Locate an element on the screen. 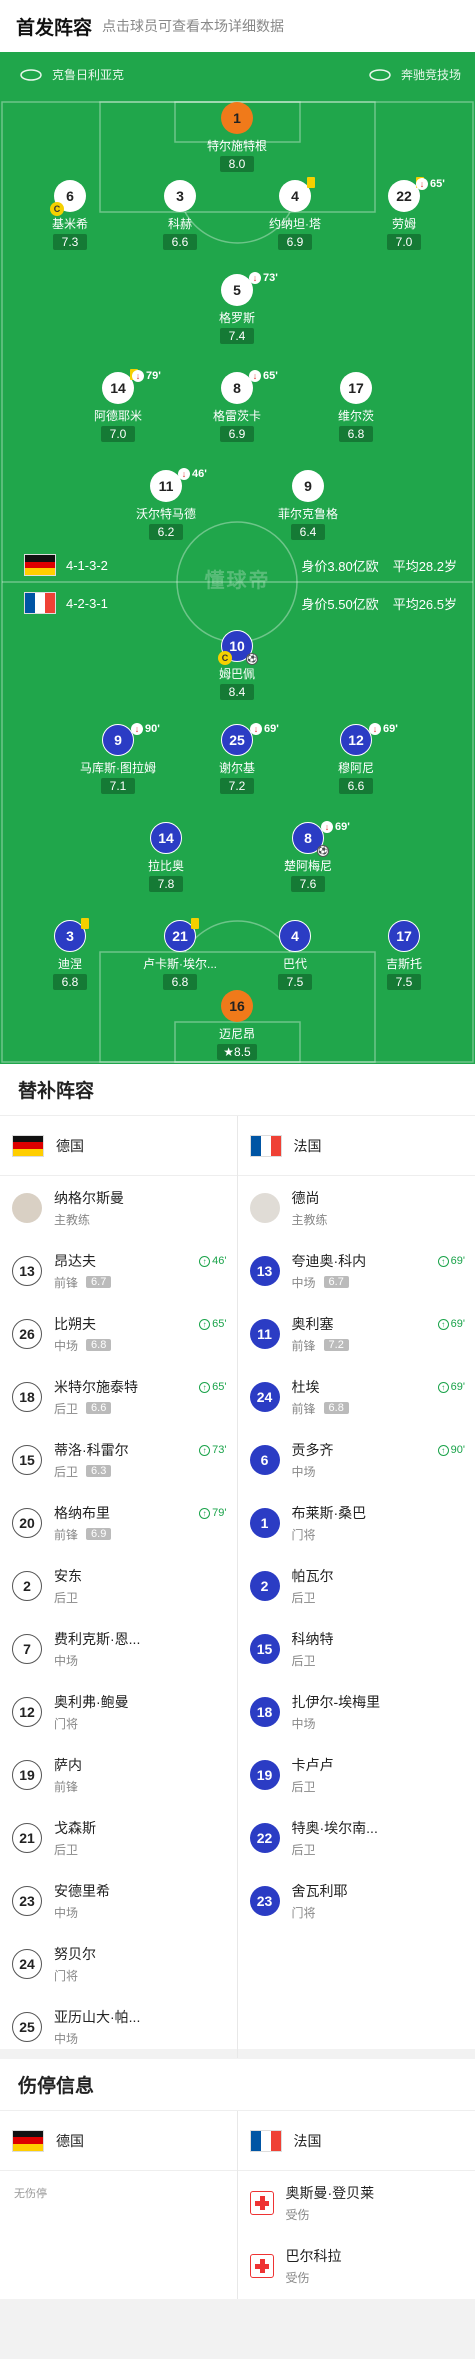  player-away-gk: 16 迈尼昂 ★8.5 is located at coordinates (237, 1025).